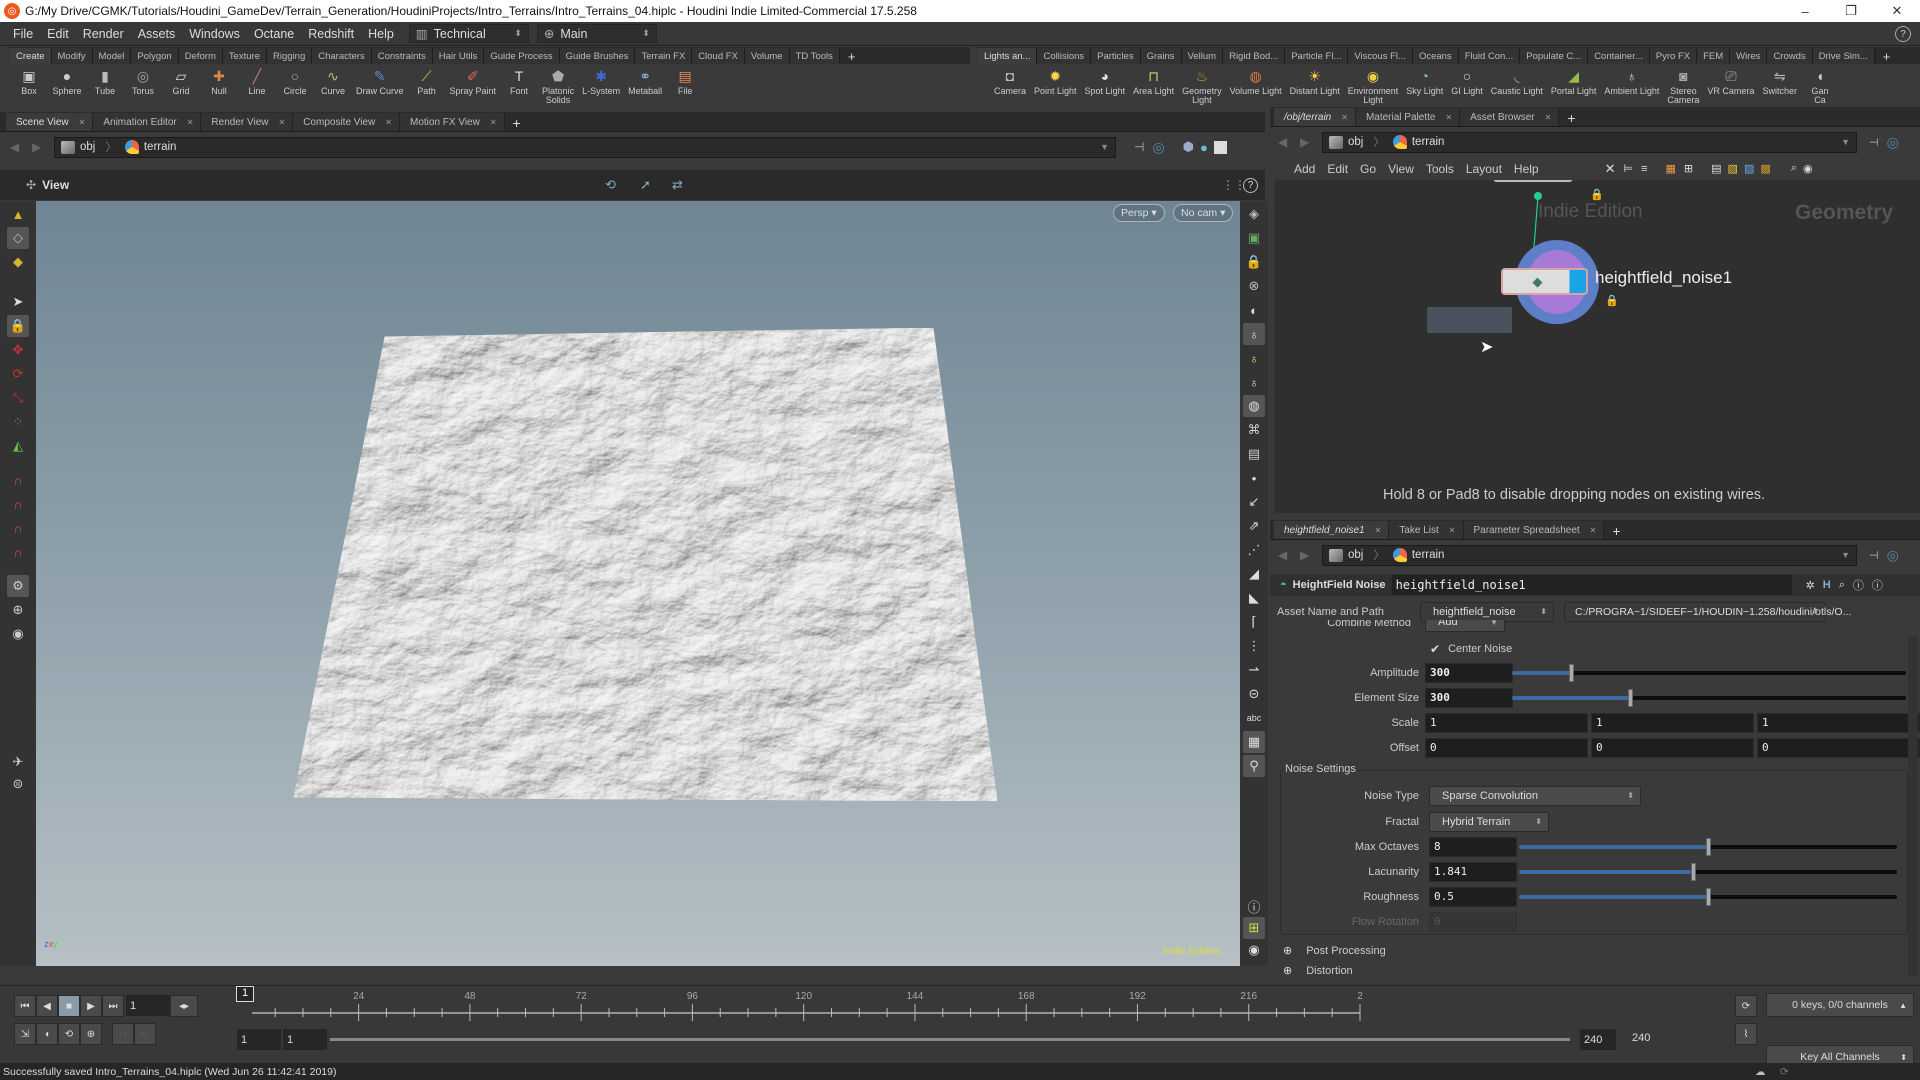 Image resolution: width=1920 pixels, height=1080 pixels. What do you see at coordinates (1010, 80) in the screenshot?
I see `shelf-tool-camera: ◘ Camera` at bounding box center [1010, 80].